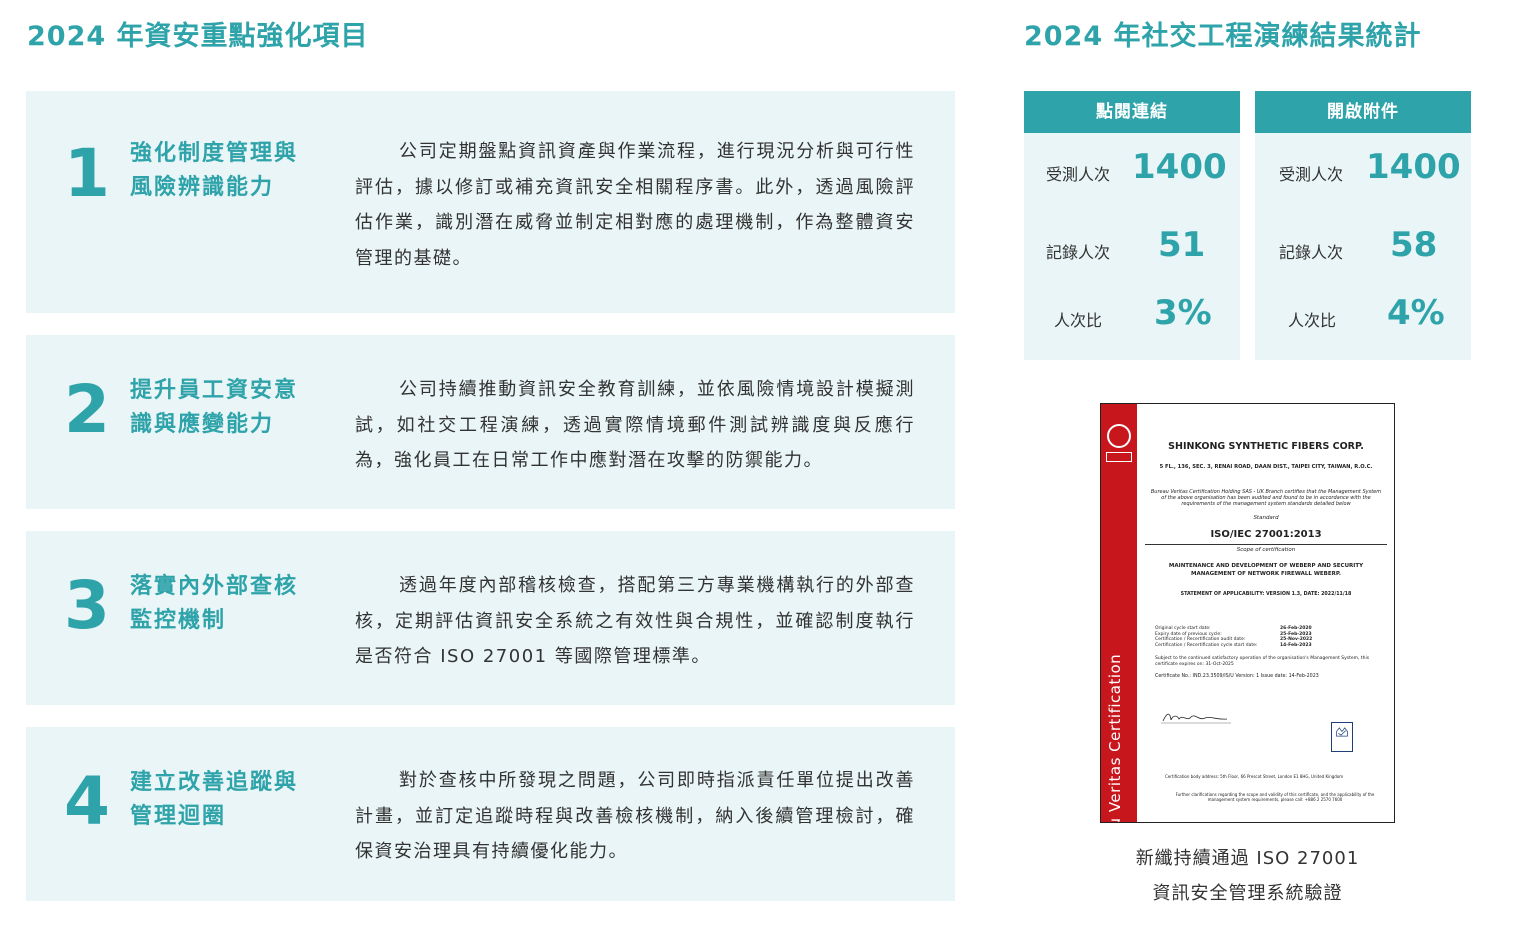  I want to click on certificate-divider, so click(1266, 544).